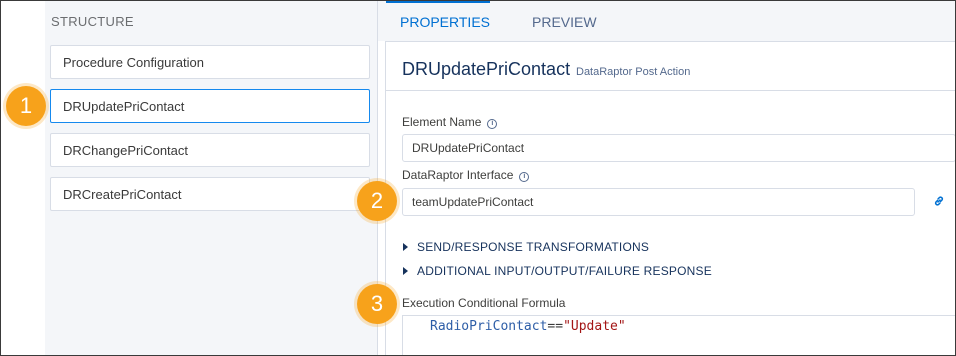  I want to click on dataraptor-interface-value: teamUpdatePriContact, so click(473, 202).